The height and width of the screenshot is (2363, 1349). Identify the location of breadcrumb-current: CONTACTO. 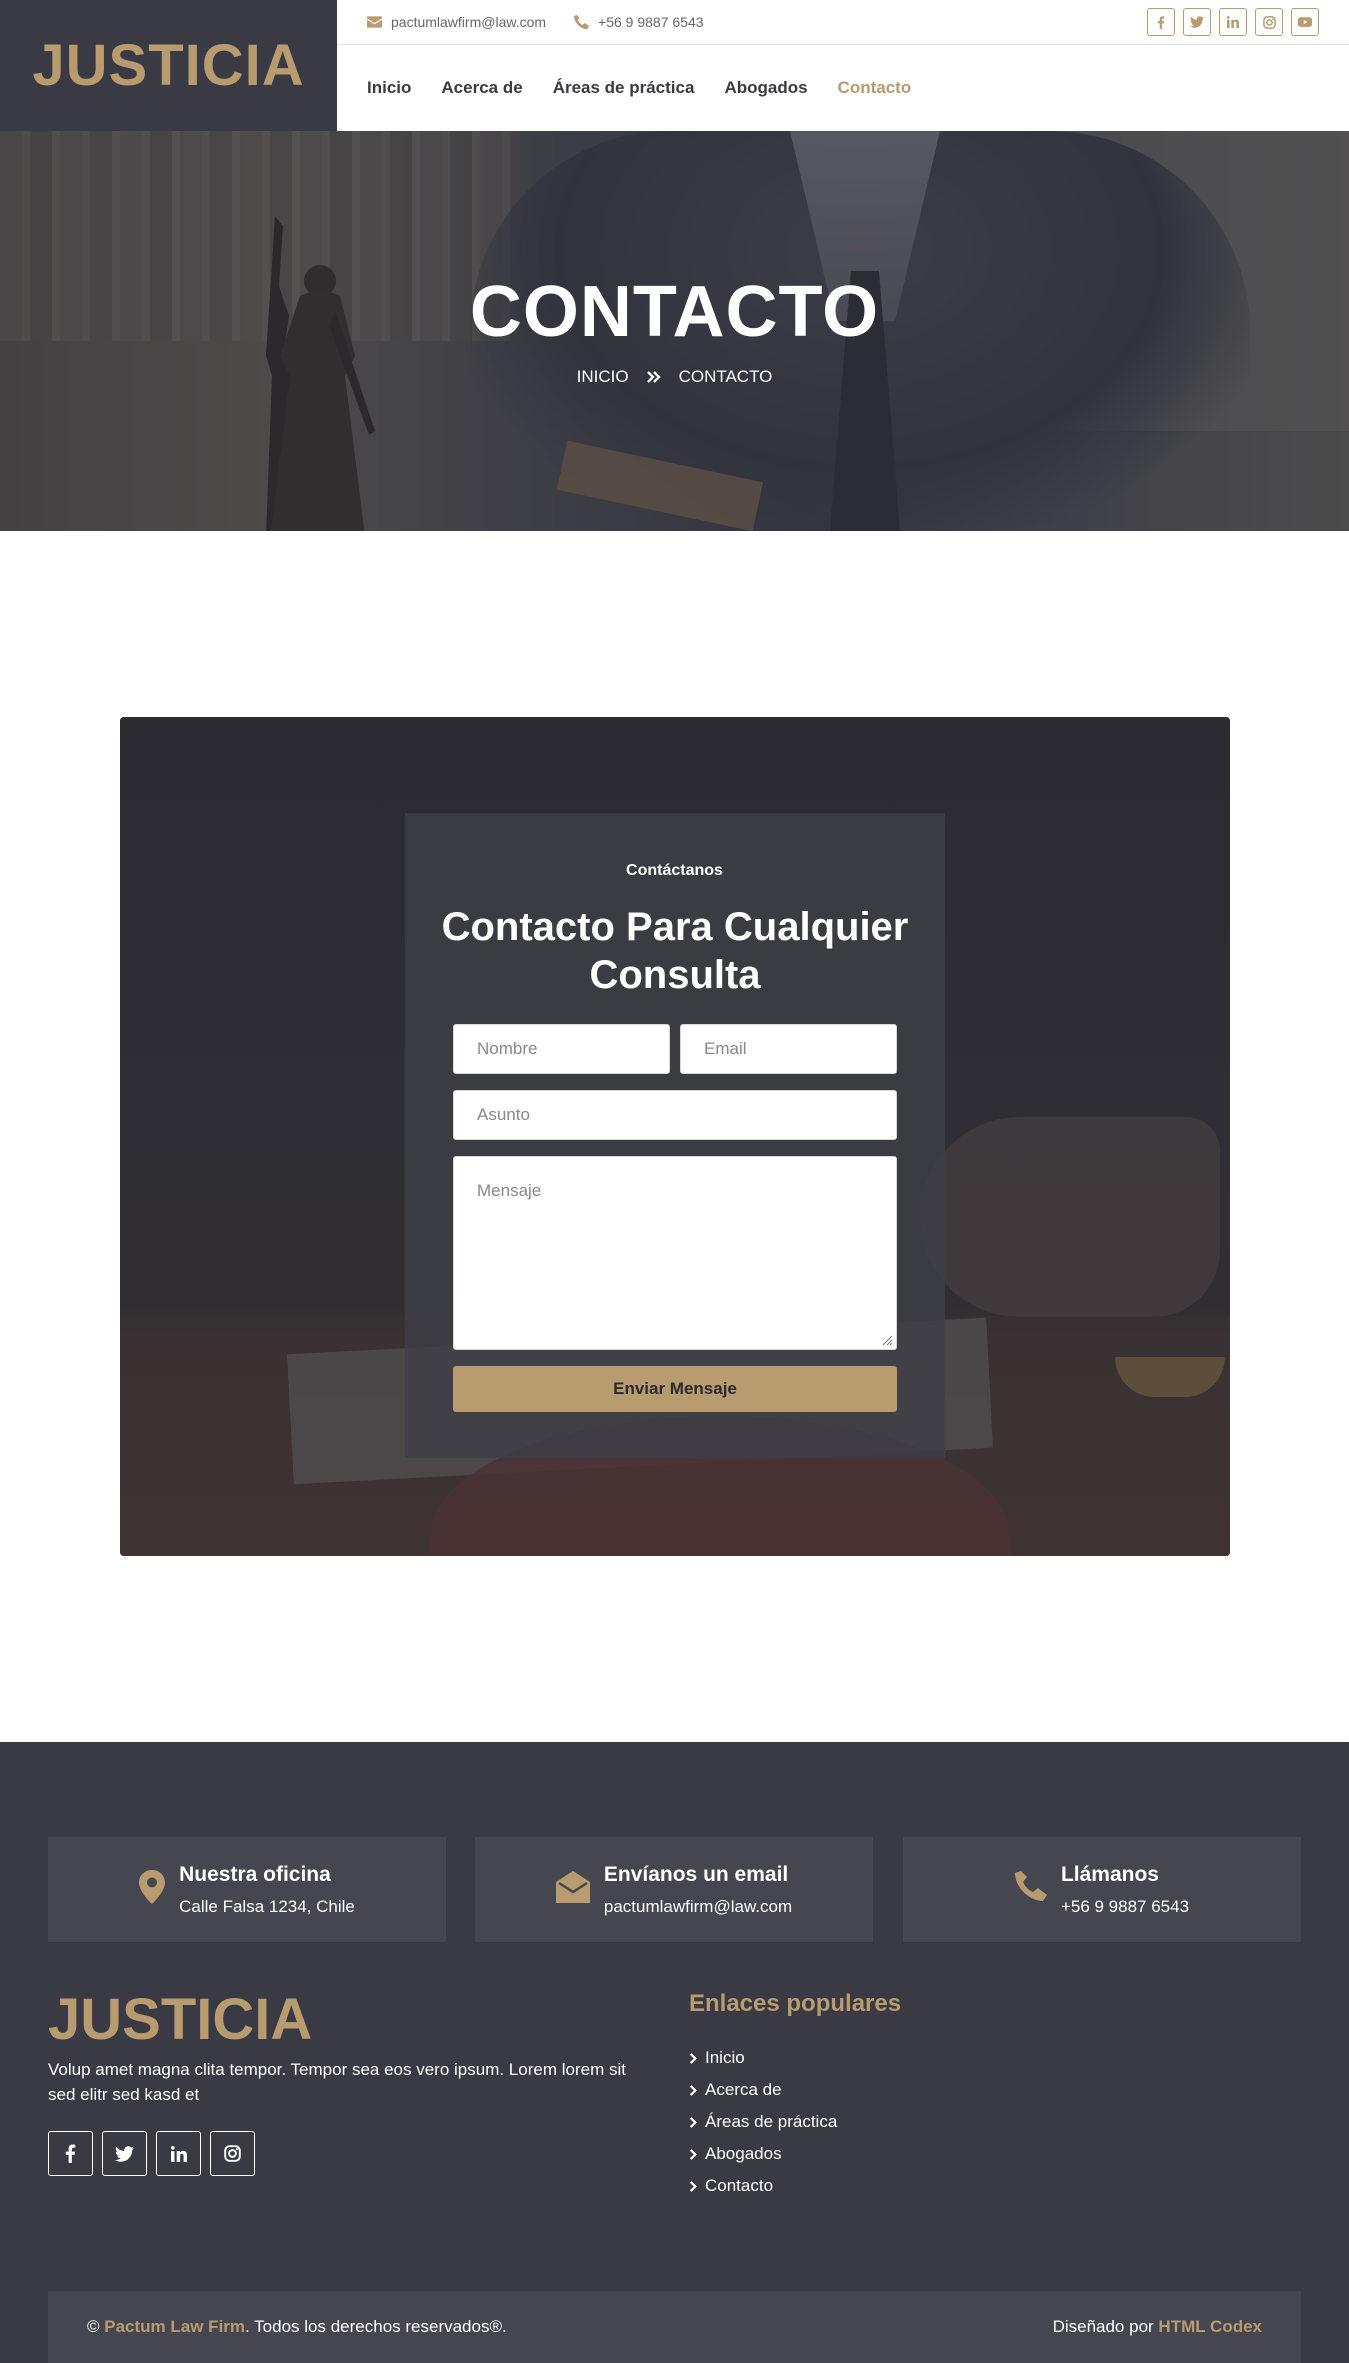
(725, 376).